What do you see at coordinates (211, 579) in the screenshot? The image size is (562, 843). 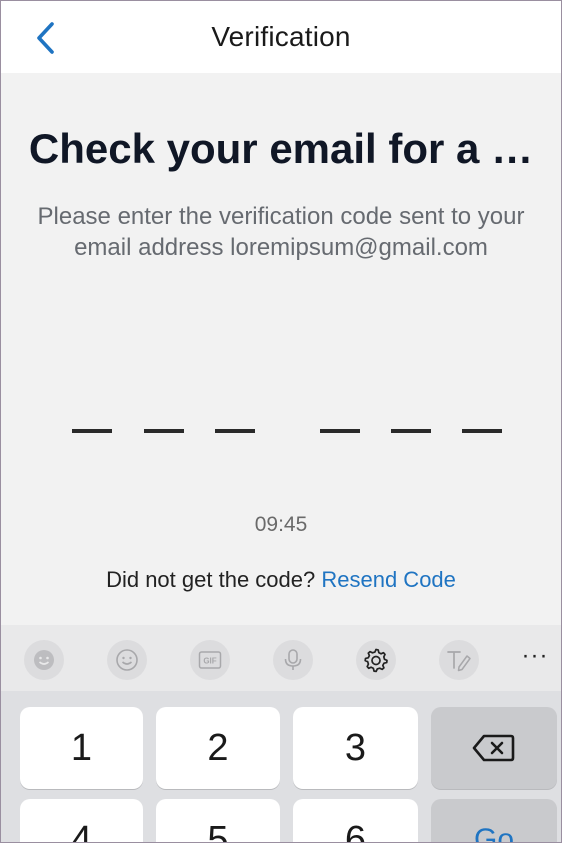 I see `resend-prompt-text: Did not get the code?` at bounding box center [211, 579].